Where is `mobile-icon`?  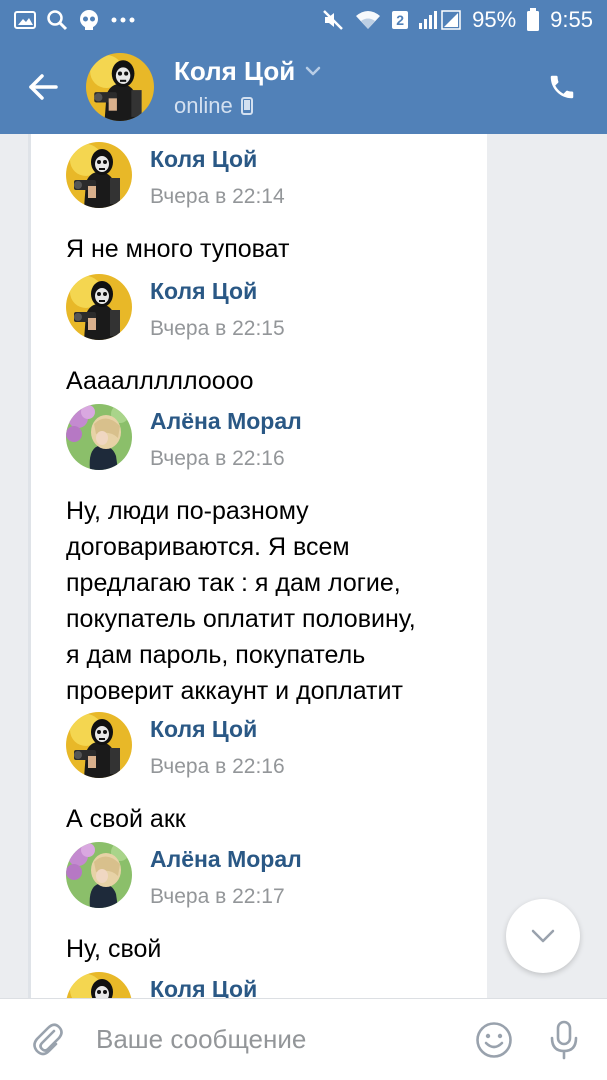
mobile-icon is located at coordinates (246, 105).